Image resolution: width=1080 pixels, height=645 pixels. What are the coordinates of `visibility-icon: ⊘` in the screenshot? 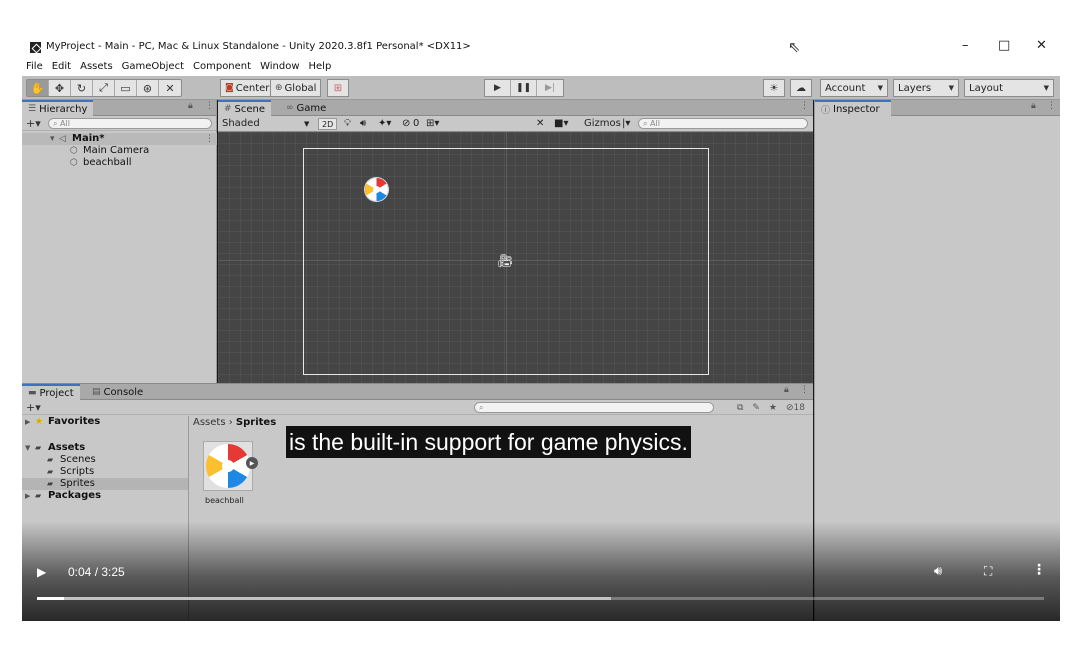 It's located at (406, 123).